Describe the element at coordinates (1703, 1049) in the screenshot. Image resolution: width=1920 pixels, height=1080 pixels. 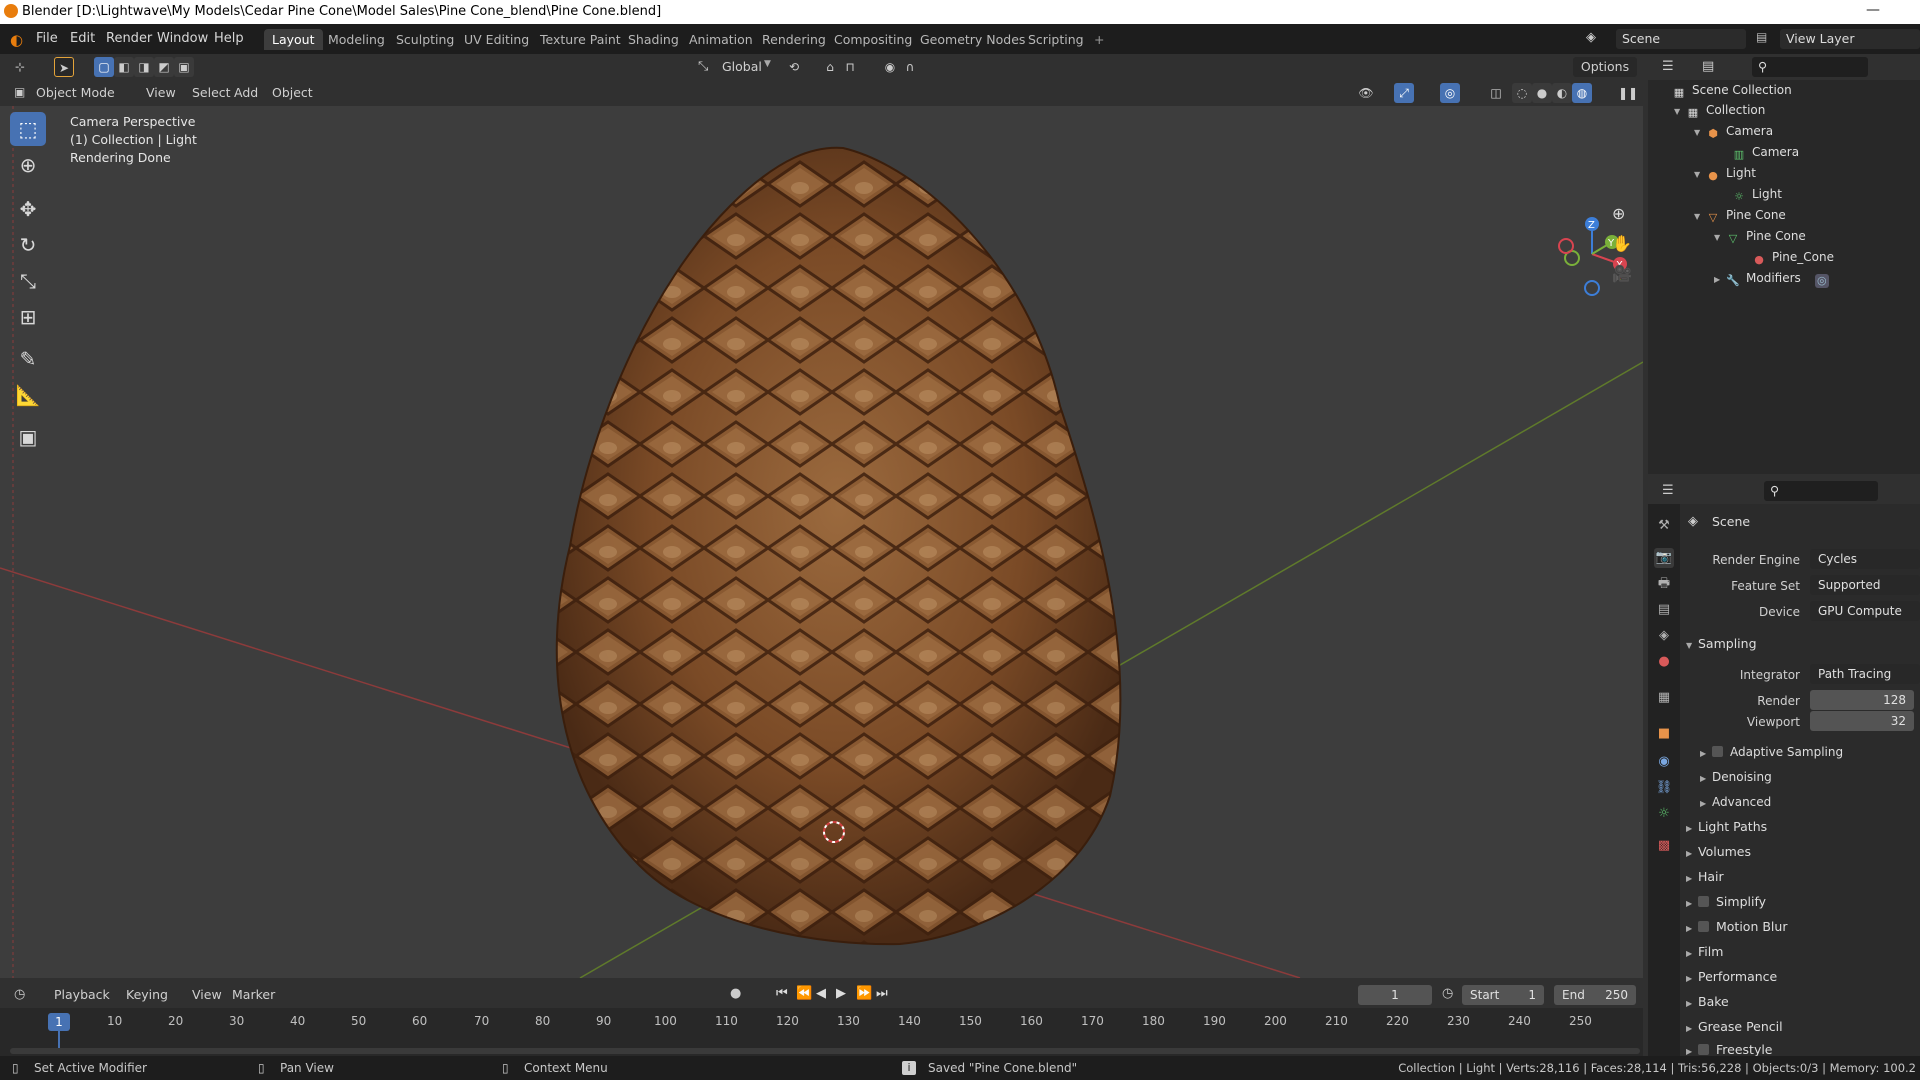
I see `freestyle-checkbox` at that location.